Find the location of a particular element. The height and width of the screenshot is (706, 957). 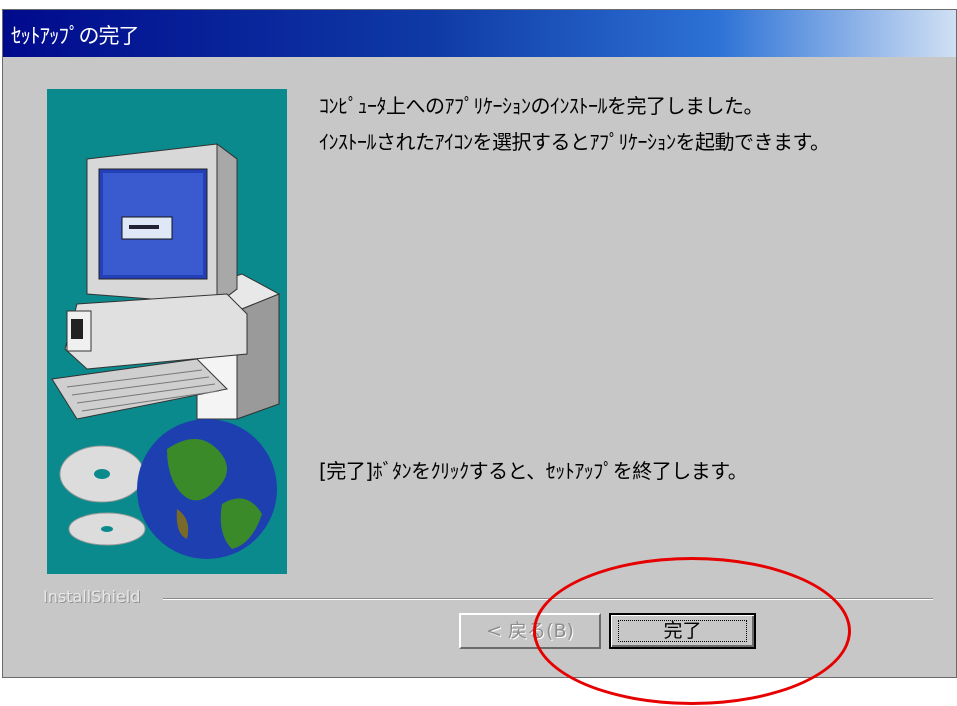

window-title: ｾｯﾄｱｯﾌﾟの完了 is located at coordinates (75, 36).